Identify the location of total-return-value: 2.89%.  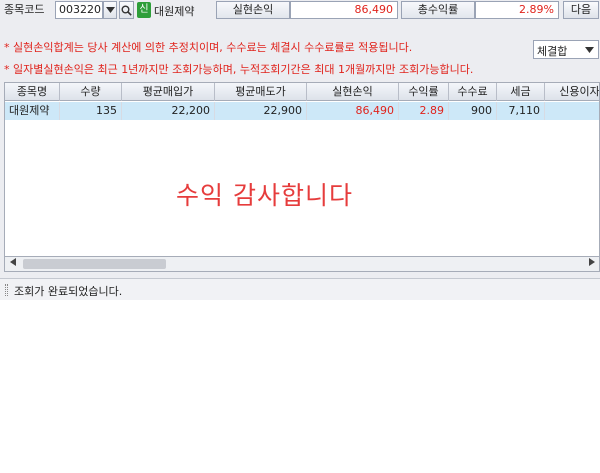
(536, 9).